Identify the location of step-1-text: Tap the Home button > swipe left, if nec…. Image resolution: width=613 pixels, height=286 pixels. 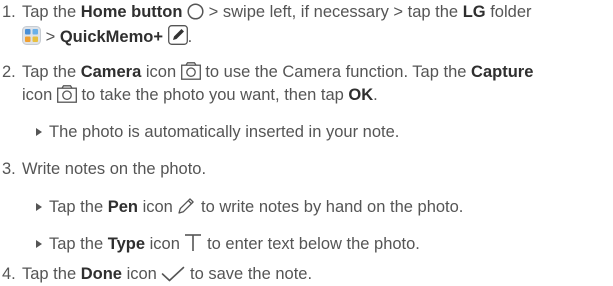
(277, 12).